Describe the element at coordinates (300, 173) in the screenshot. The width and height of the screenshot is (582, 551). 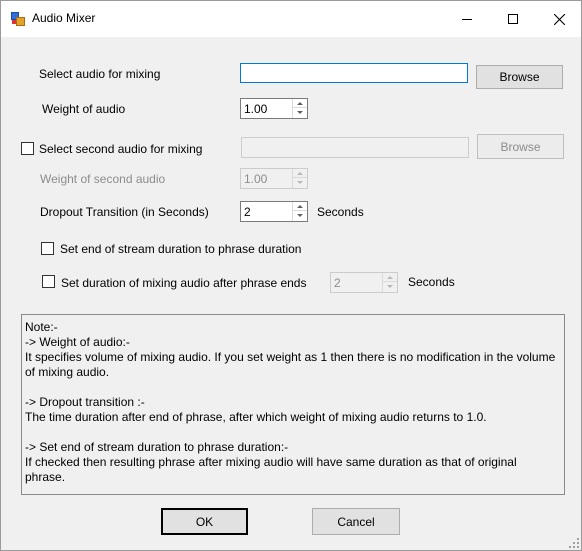
I see `weight-second-up-arrow-icon` at that location.